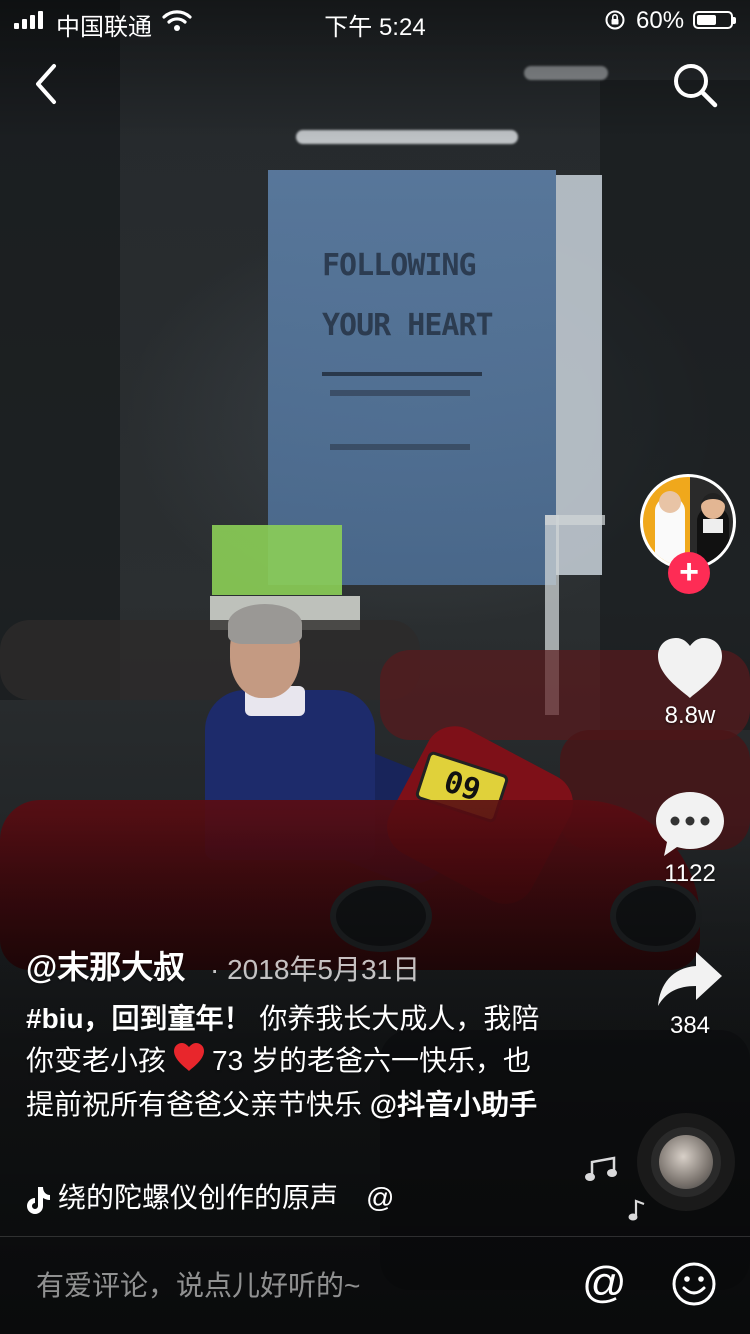 The width and height of the screenshot is (750, 1334). I want to click on like-button: 8.8w, so click(690, 683).